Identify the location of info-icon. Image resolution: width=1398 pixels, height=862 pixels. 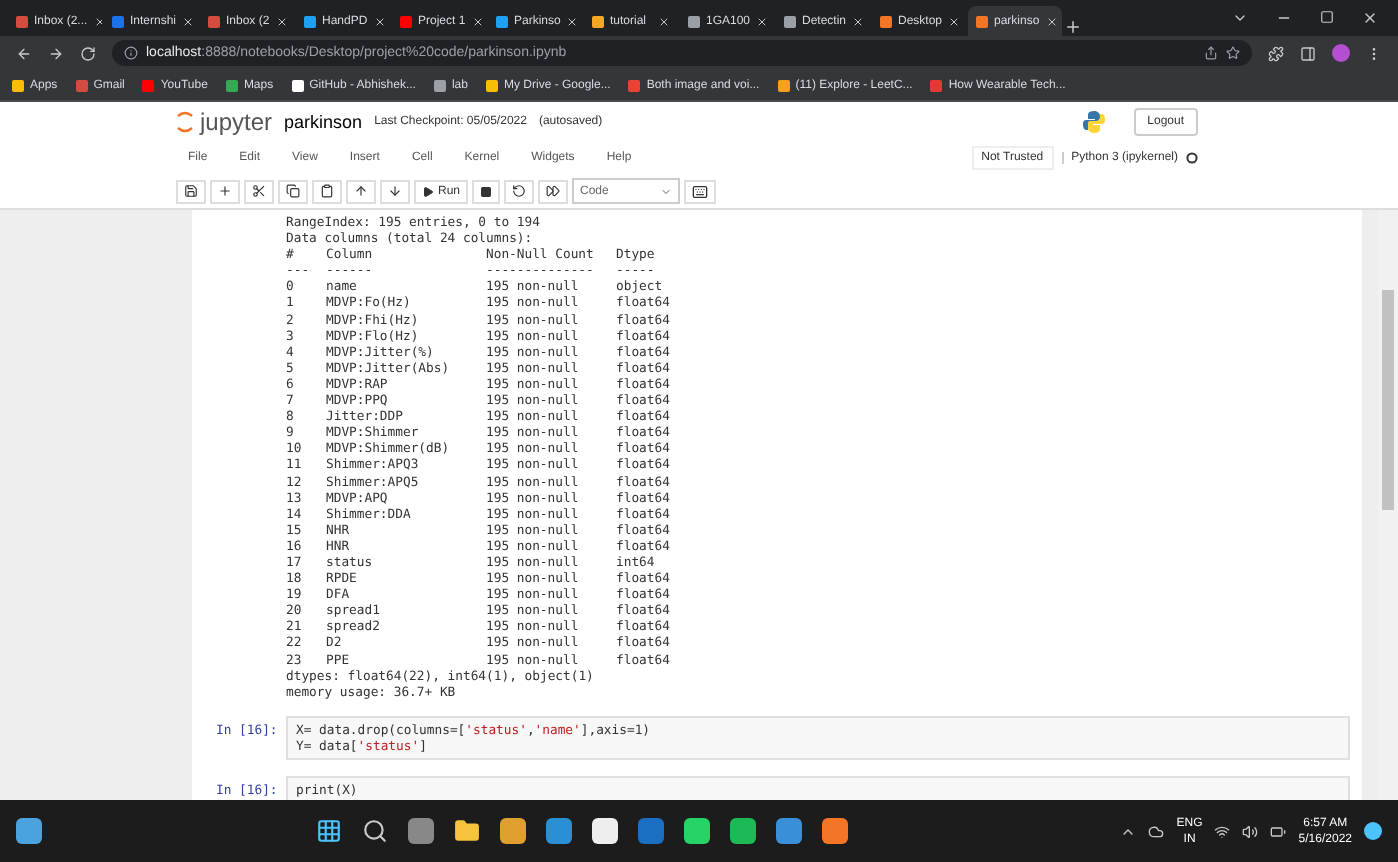
(131, 53).